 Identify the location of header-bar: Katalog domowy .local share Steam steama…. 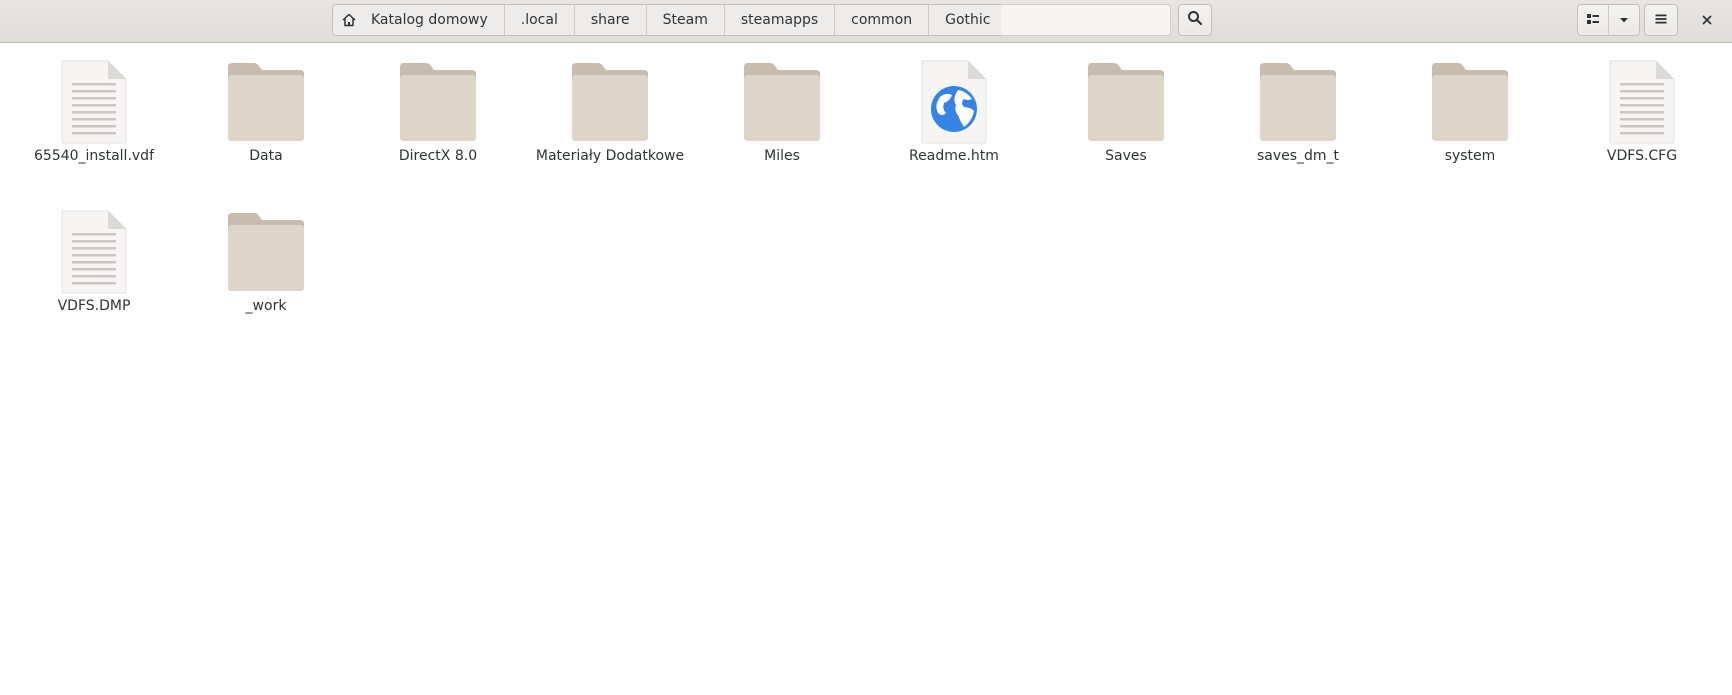
(866, 21).